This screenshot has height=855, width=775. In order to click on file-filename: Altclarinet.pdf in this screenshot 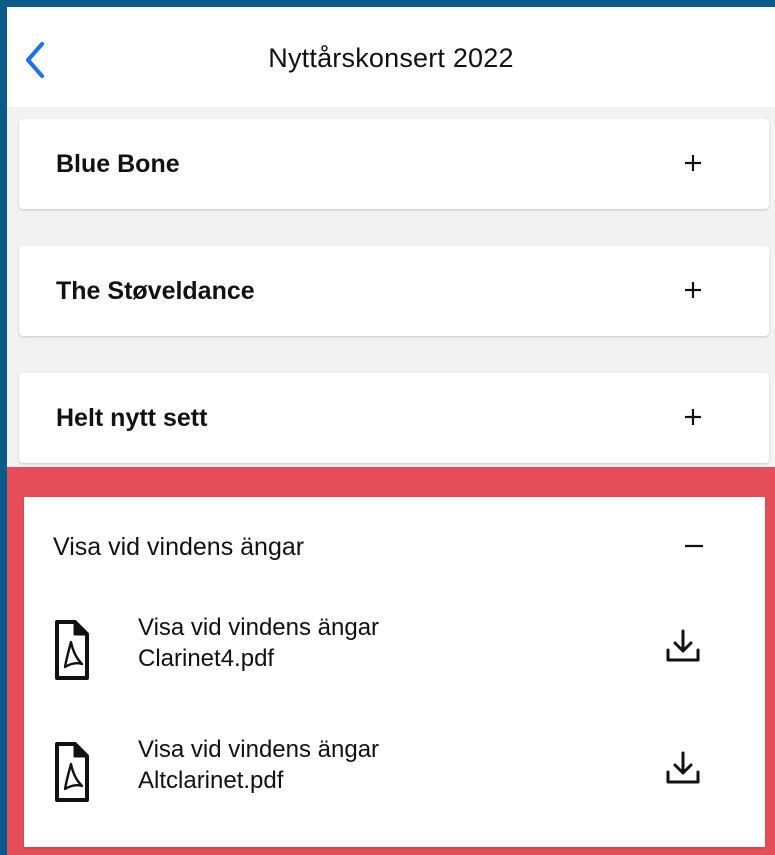, I will do `click(211, 780)`.